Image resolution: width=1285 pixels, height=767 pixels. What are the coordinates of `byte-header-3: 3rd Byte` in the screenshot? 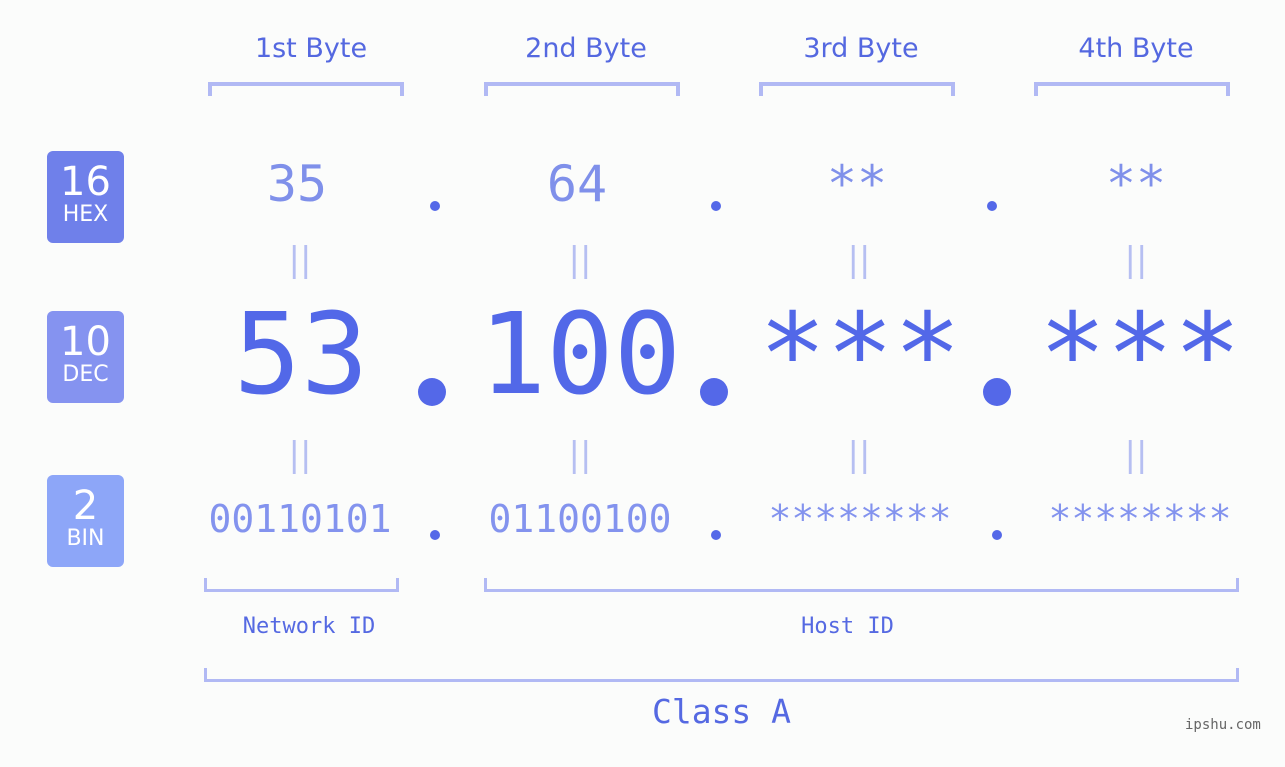 It's located at (861, 48).